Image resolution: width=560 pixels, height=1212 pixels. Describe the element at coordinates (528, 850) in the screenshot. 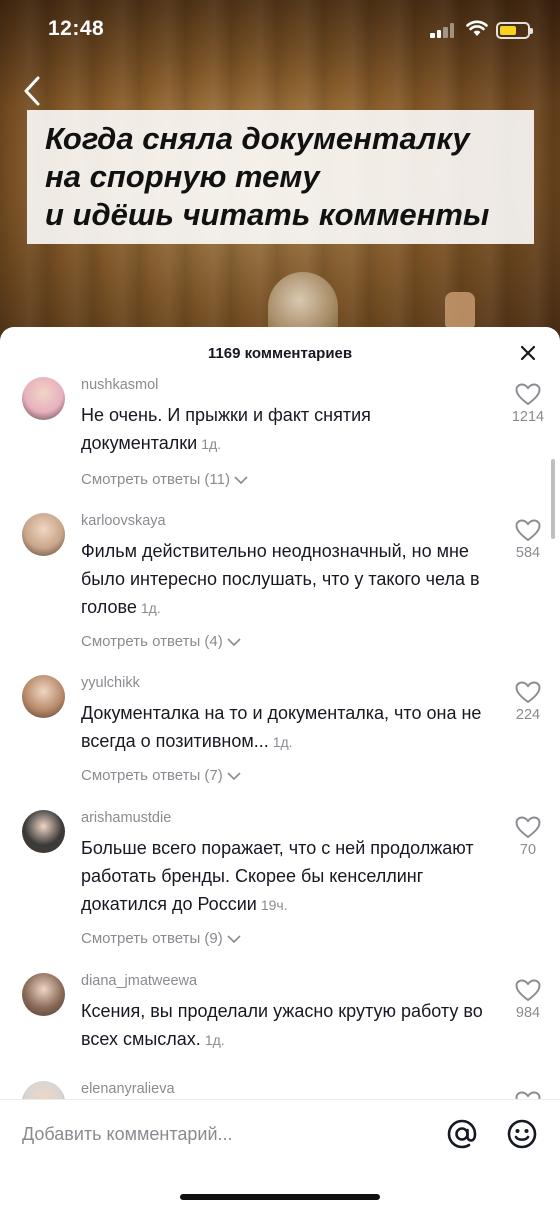

I see `like-count: 70` at that location.